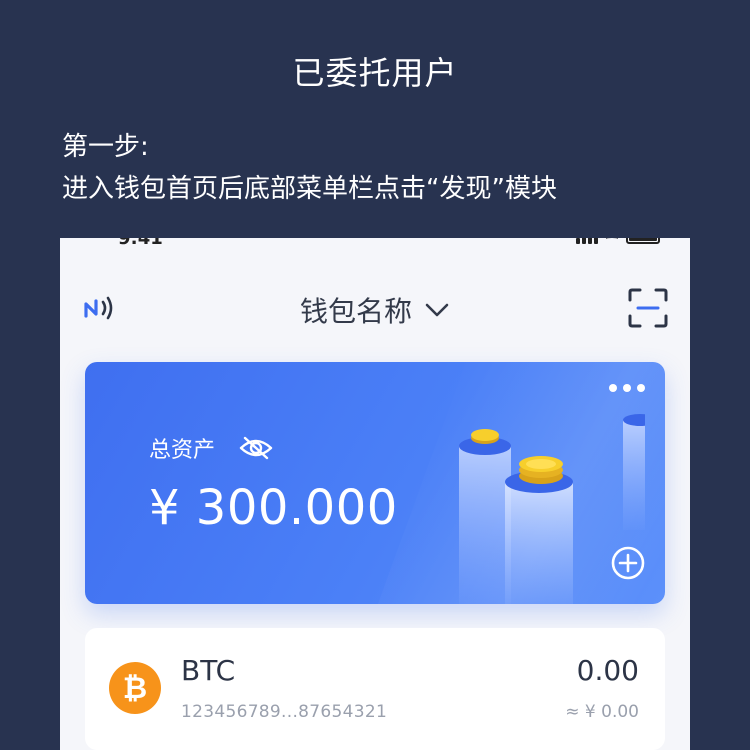 The height and width of the screenshot is (750, 750). What do you see at coordinates (208, 670) in the screenshot?
I see `token-symbol: BTC` at bounding box center [208, 670].